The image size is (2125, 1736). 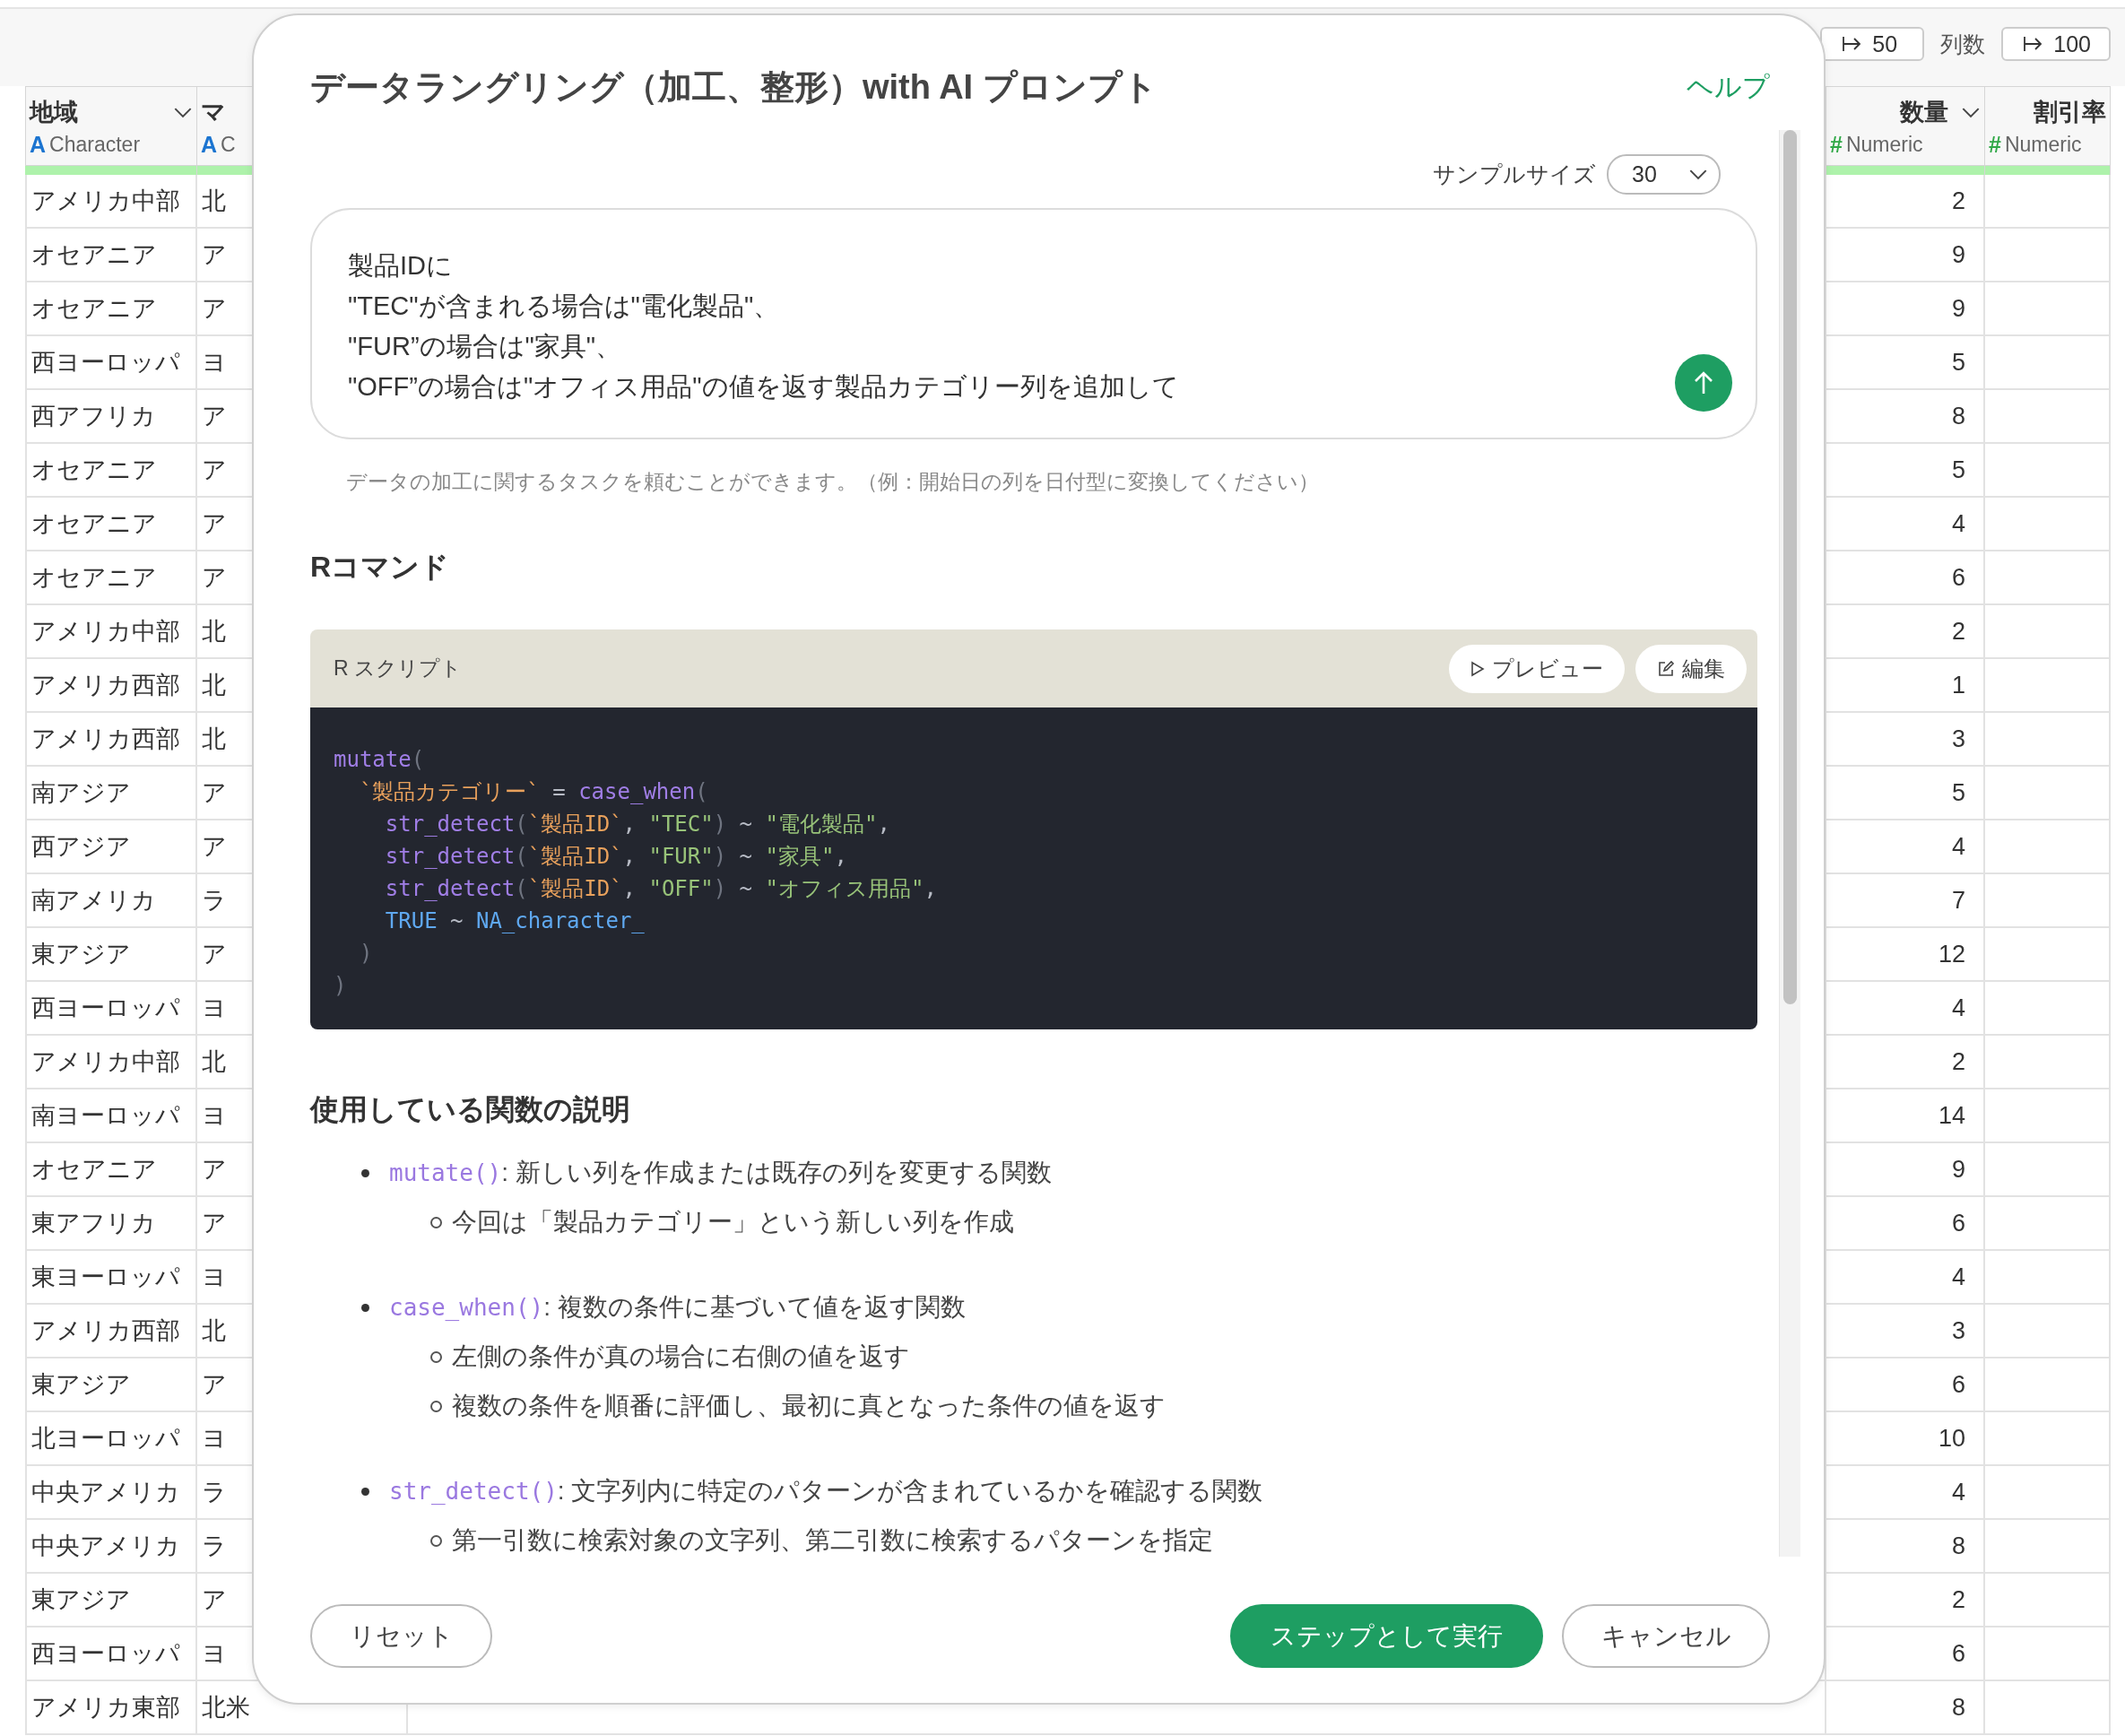 What do you see at coordinates (213, 112) in the screenshot?
I see `column-header: マ` at bounding box center [213, 112].